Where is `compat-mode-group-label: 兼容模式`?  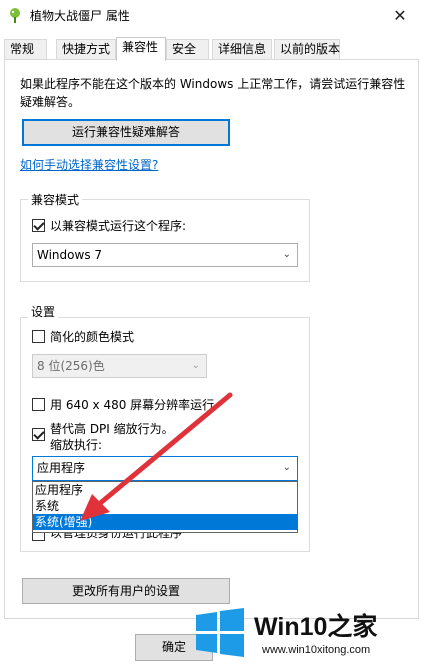 compat-mode-group-label: 兼容模式 is located at coordinates (55, 199).